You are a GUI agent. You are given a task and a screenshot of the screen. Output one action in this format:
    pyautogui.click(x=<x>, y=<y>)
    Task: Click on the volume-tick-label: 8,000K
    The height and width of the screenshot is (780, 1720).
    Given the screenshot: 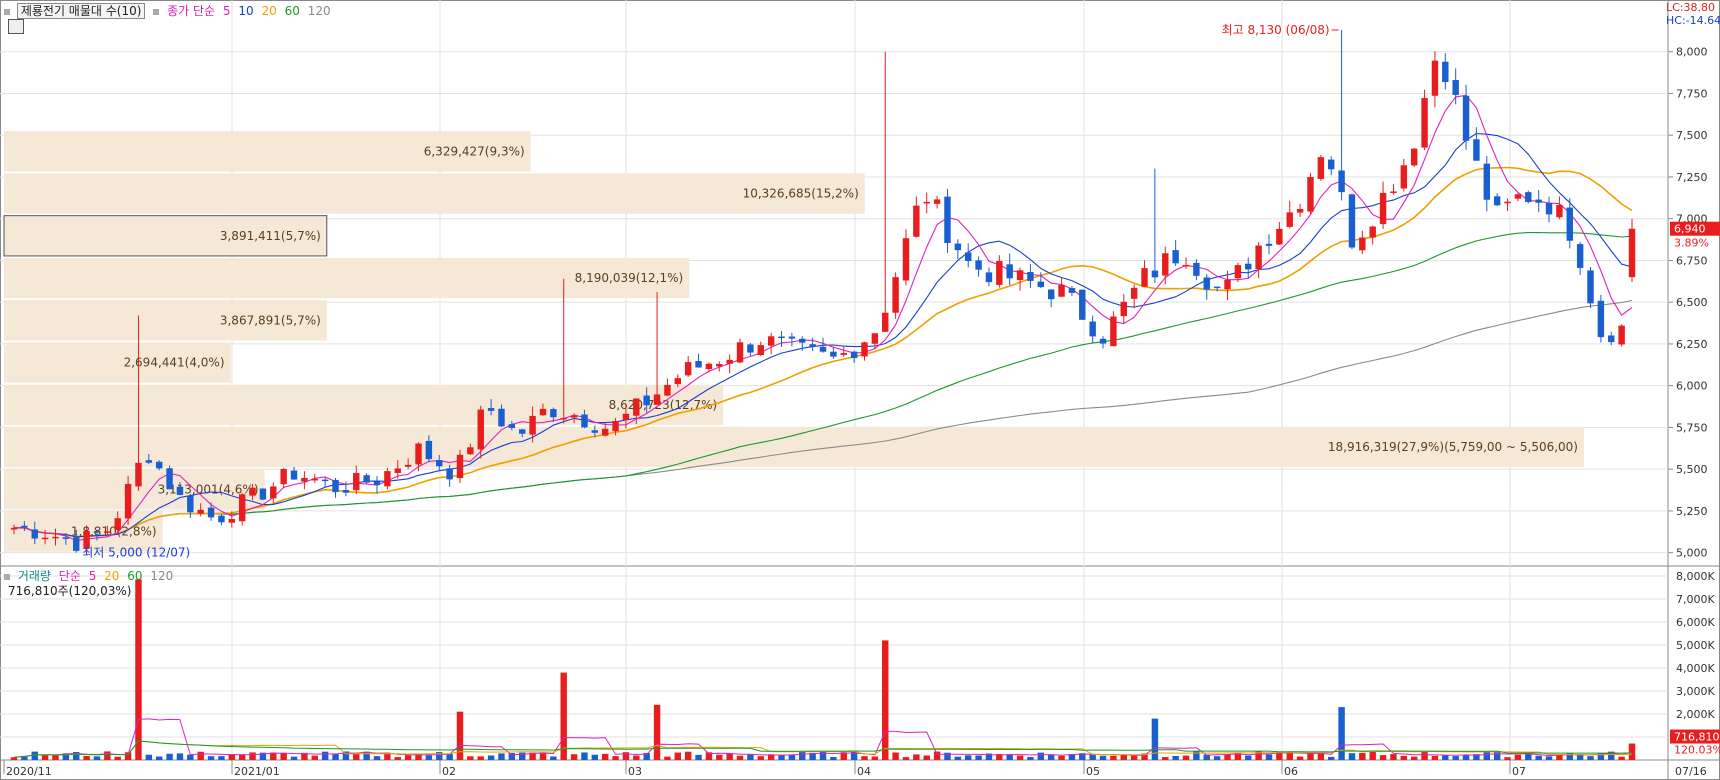 What is the action you would take?
    pyautogui.click(x=1695, y=576)
    